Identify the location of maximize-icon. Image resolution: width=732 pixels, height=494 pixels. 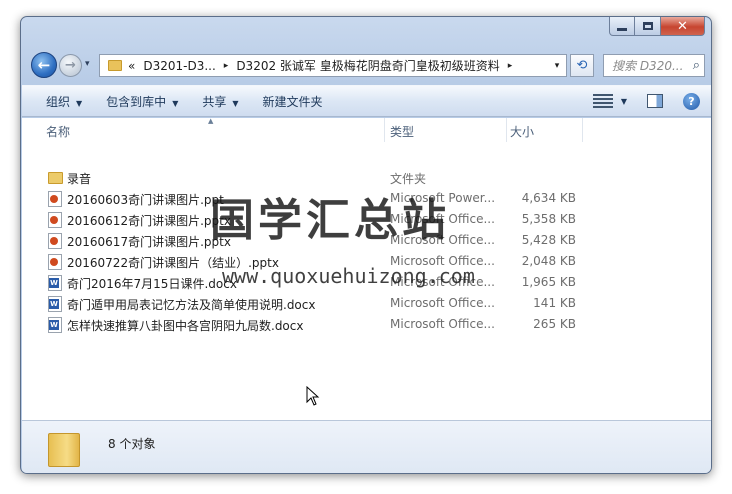
(647, 26).